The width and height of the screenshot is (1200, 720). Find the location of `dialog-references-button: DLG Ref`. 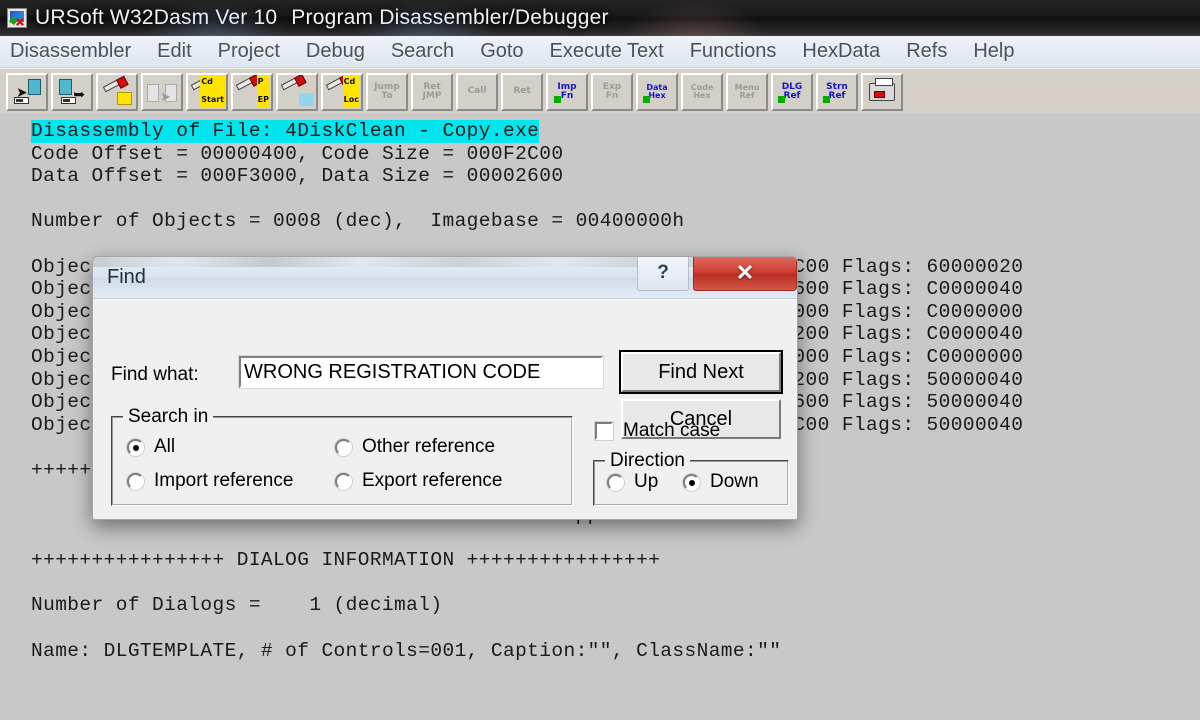

dialog-references-button: DLG Ref is located at coordinates (792, 91).